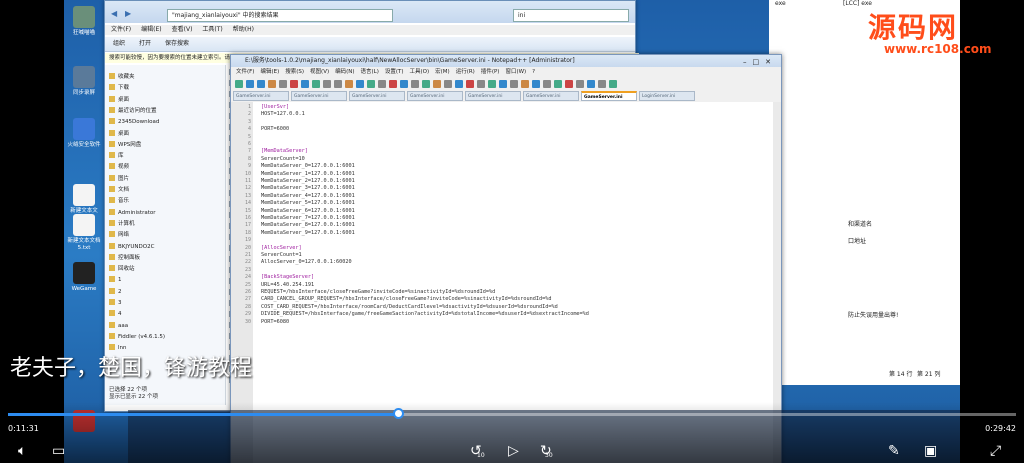  Describe the element at coordinates (667, 96) in the screenshot. I see `editor-tab: LoginServer.ini` at that location.